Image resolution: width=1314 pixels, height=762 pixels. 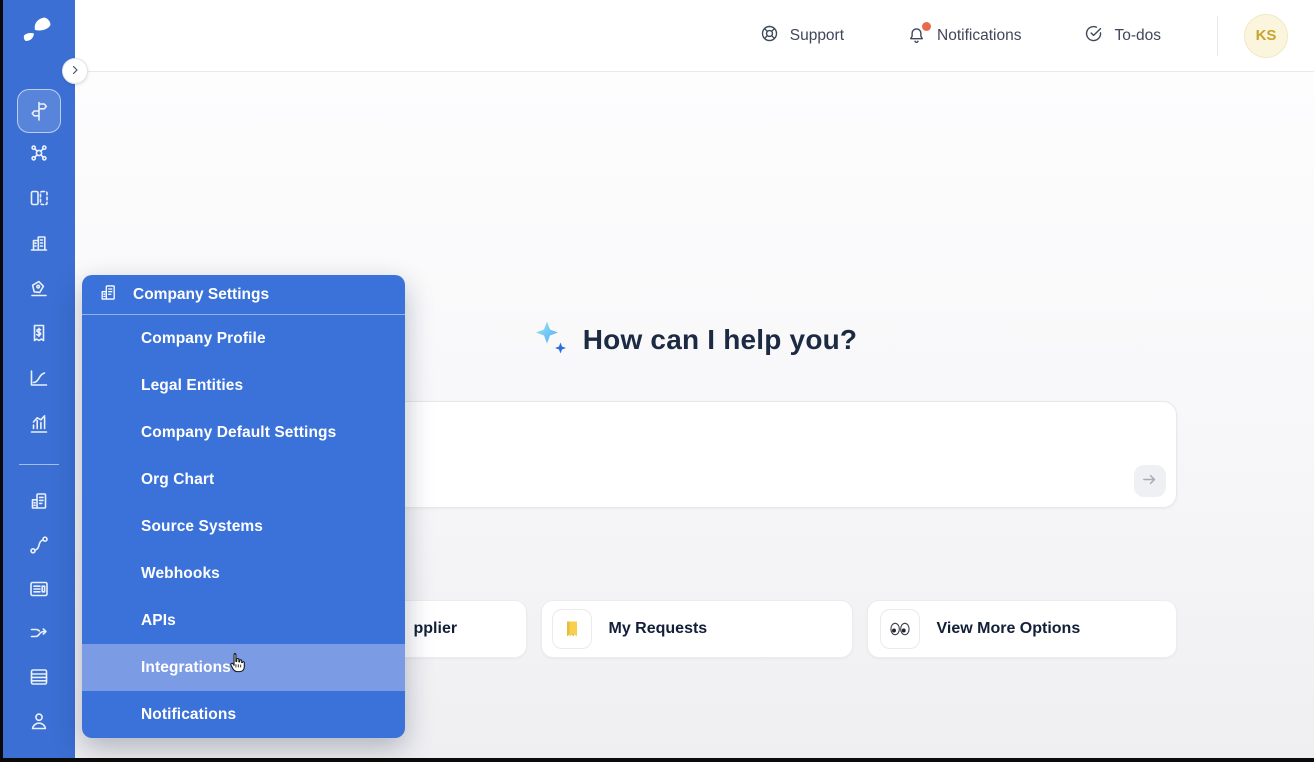 What do you see at coordinates (720, 339) in the screenshot?
I see `assistant-title: How can I help you?` at bounding box center [720, 339].